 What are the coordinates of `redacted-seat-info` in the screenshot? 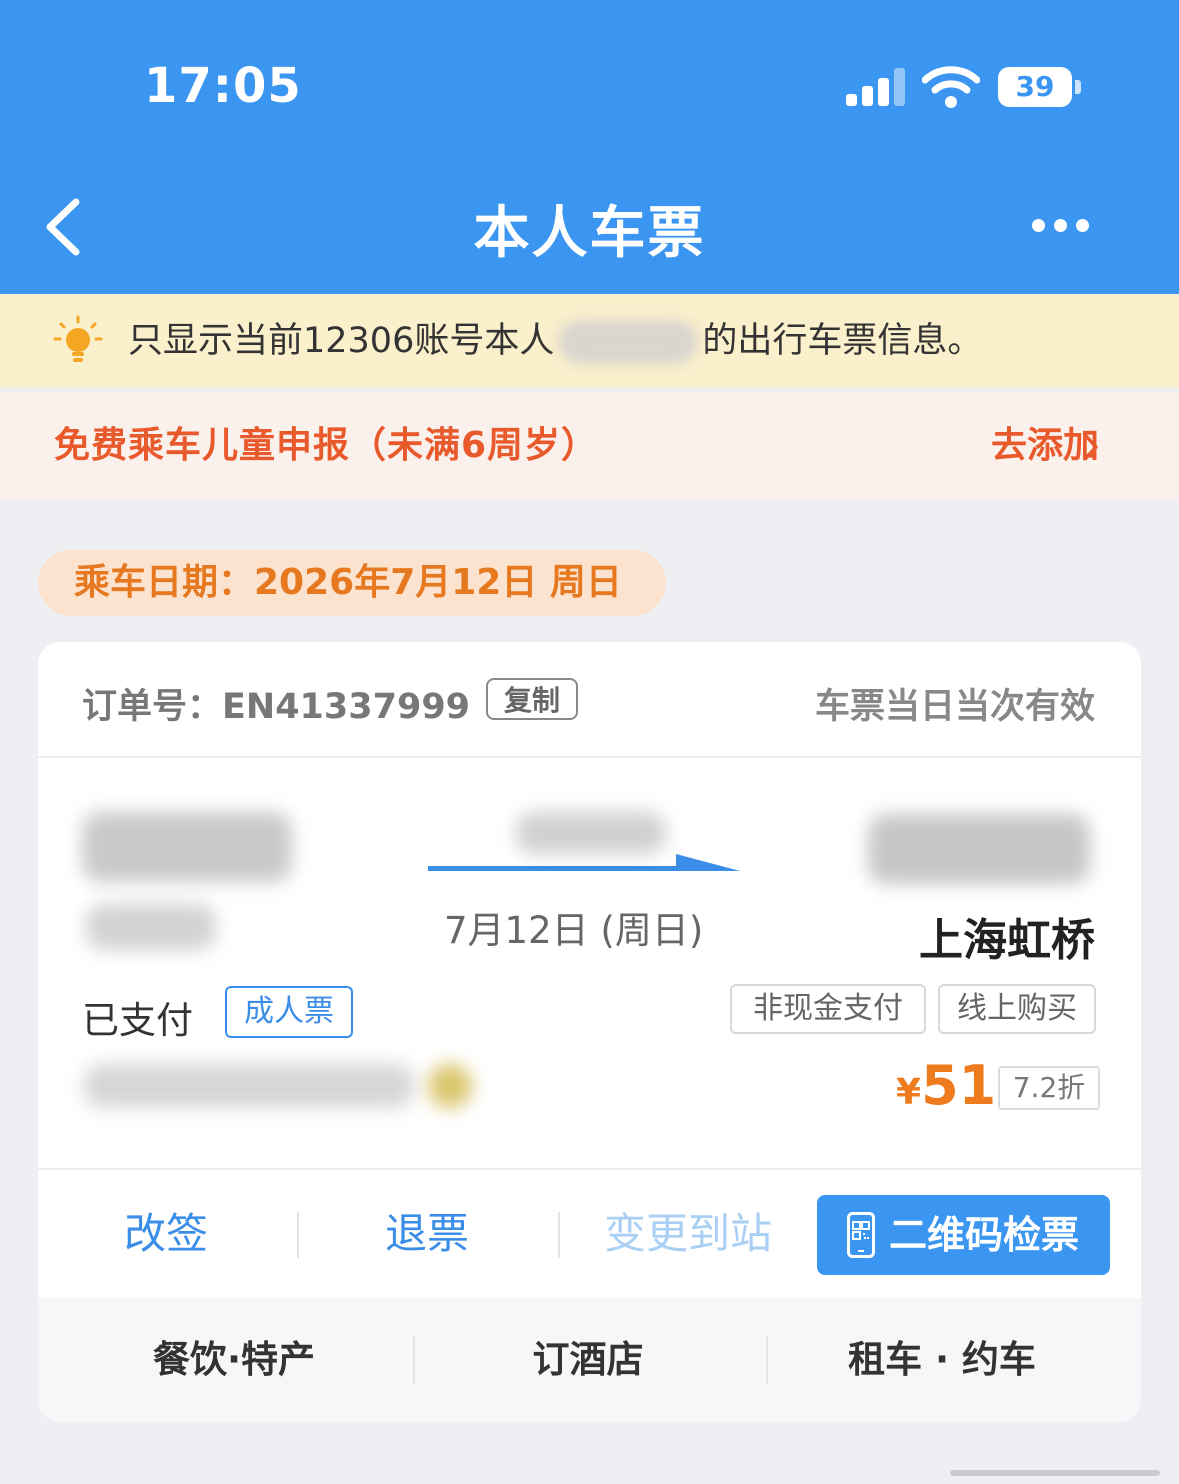 It's located at (249, 1086).